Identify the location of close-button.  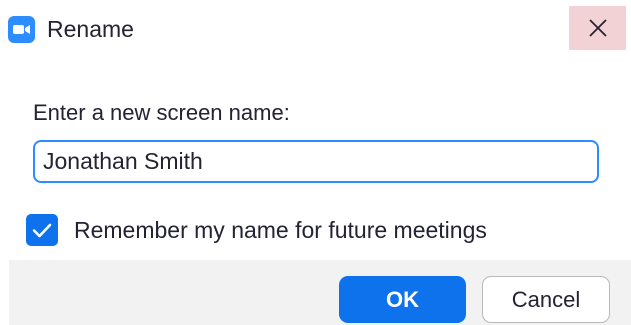
(597, 28).